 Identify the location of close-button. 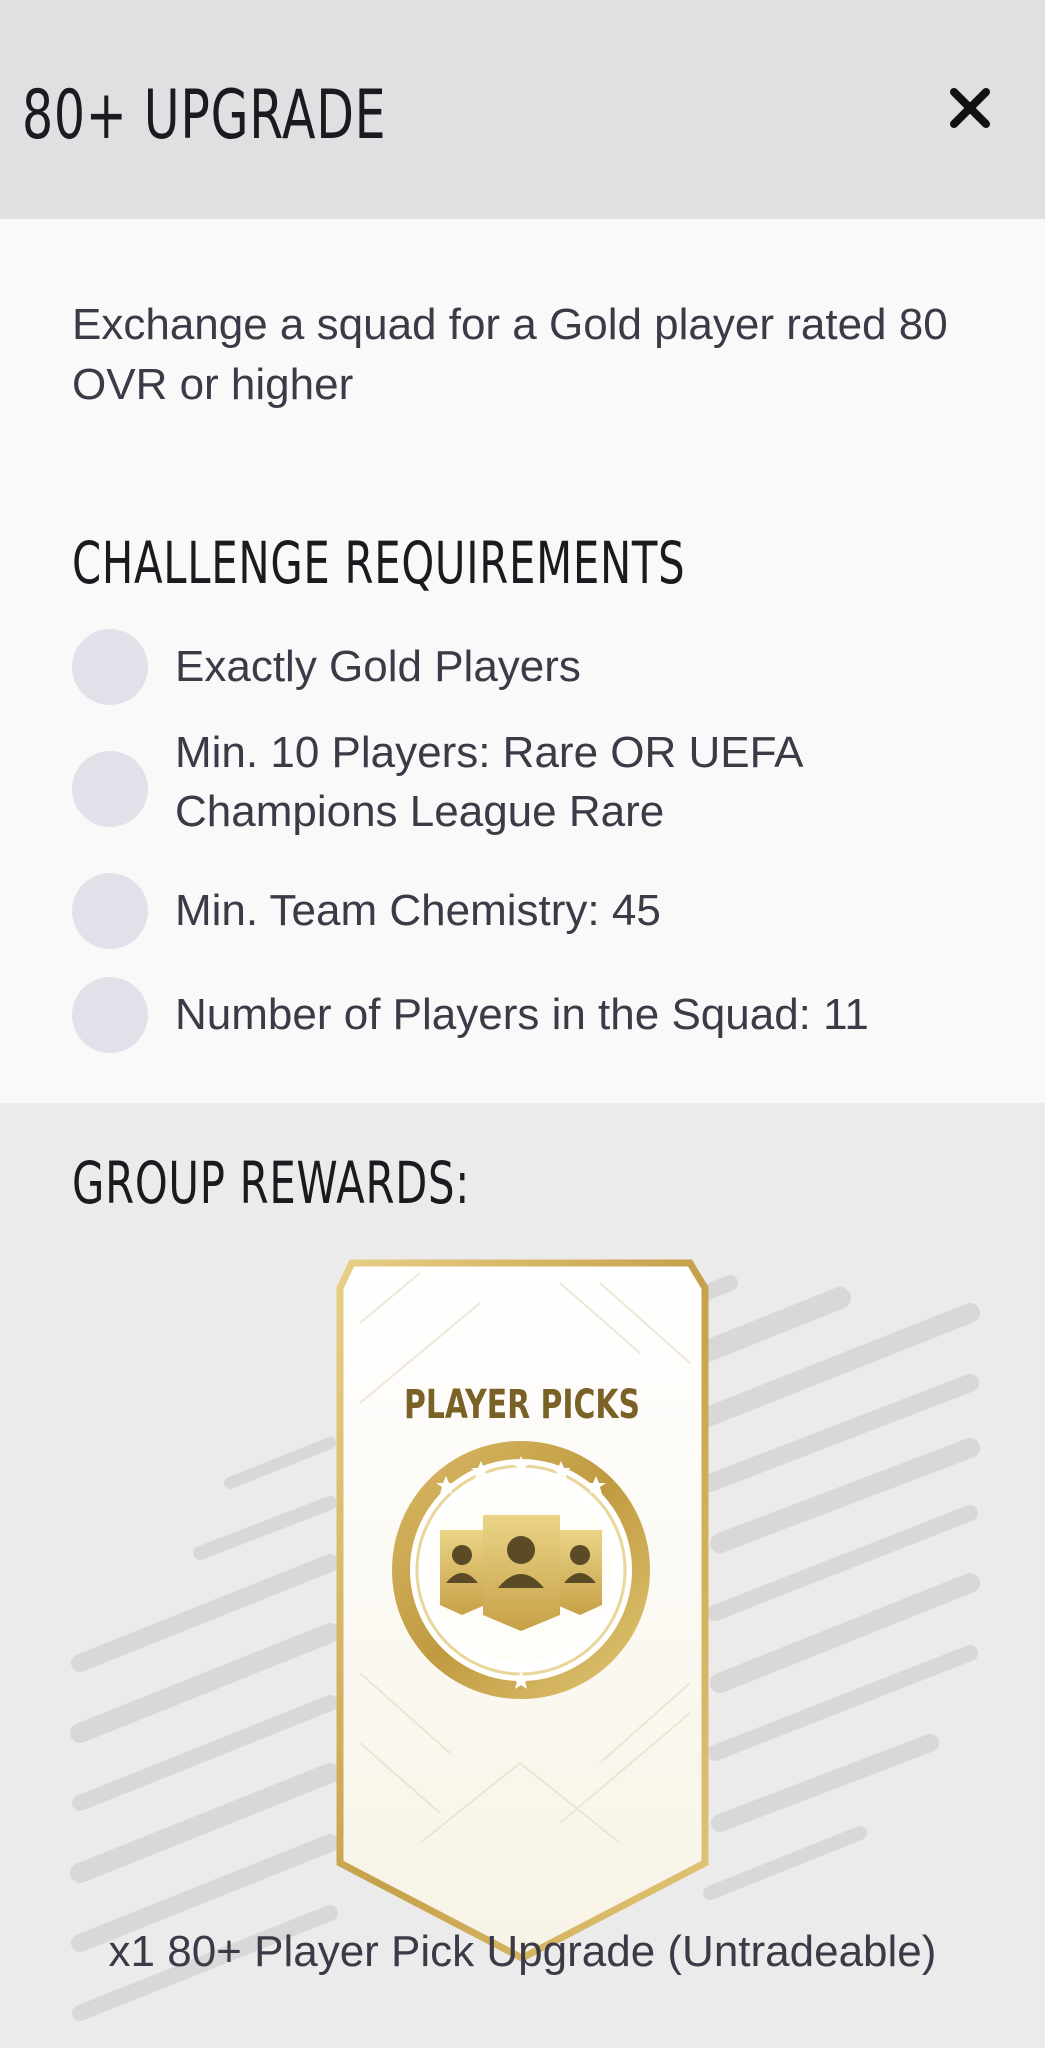
(970, 108).